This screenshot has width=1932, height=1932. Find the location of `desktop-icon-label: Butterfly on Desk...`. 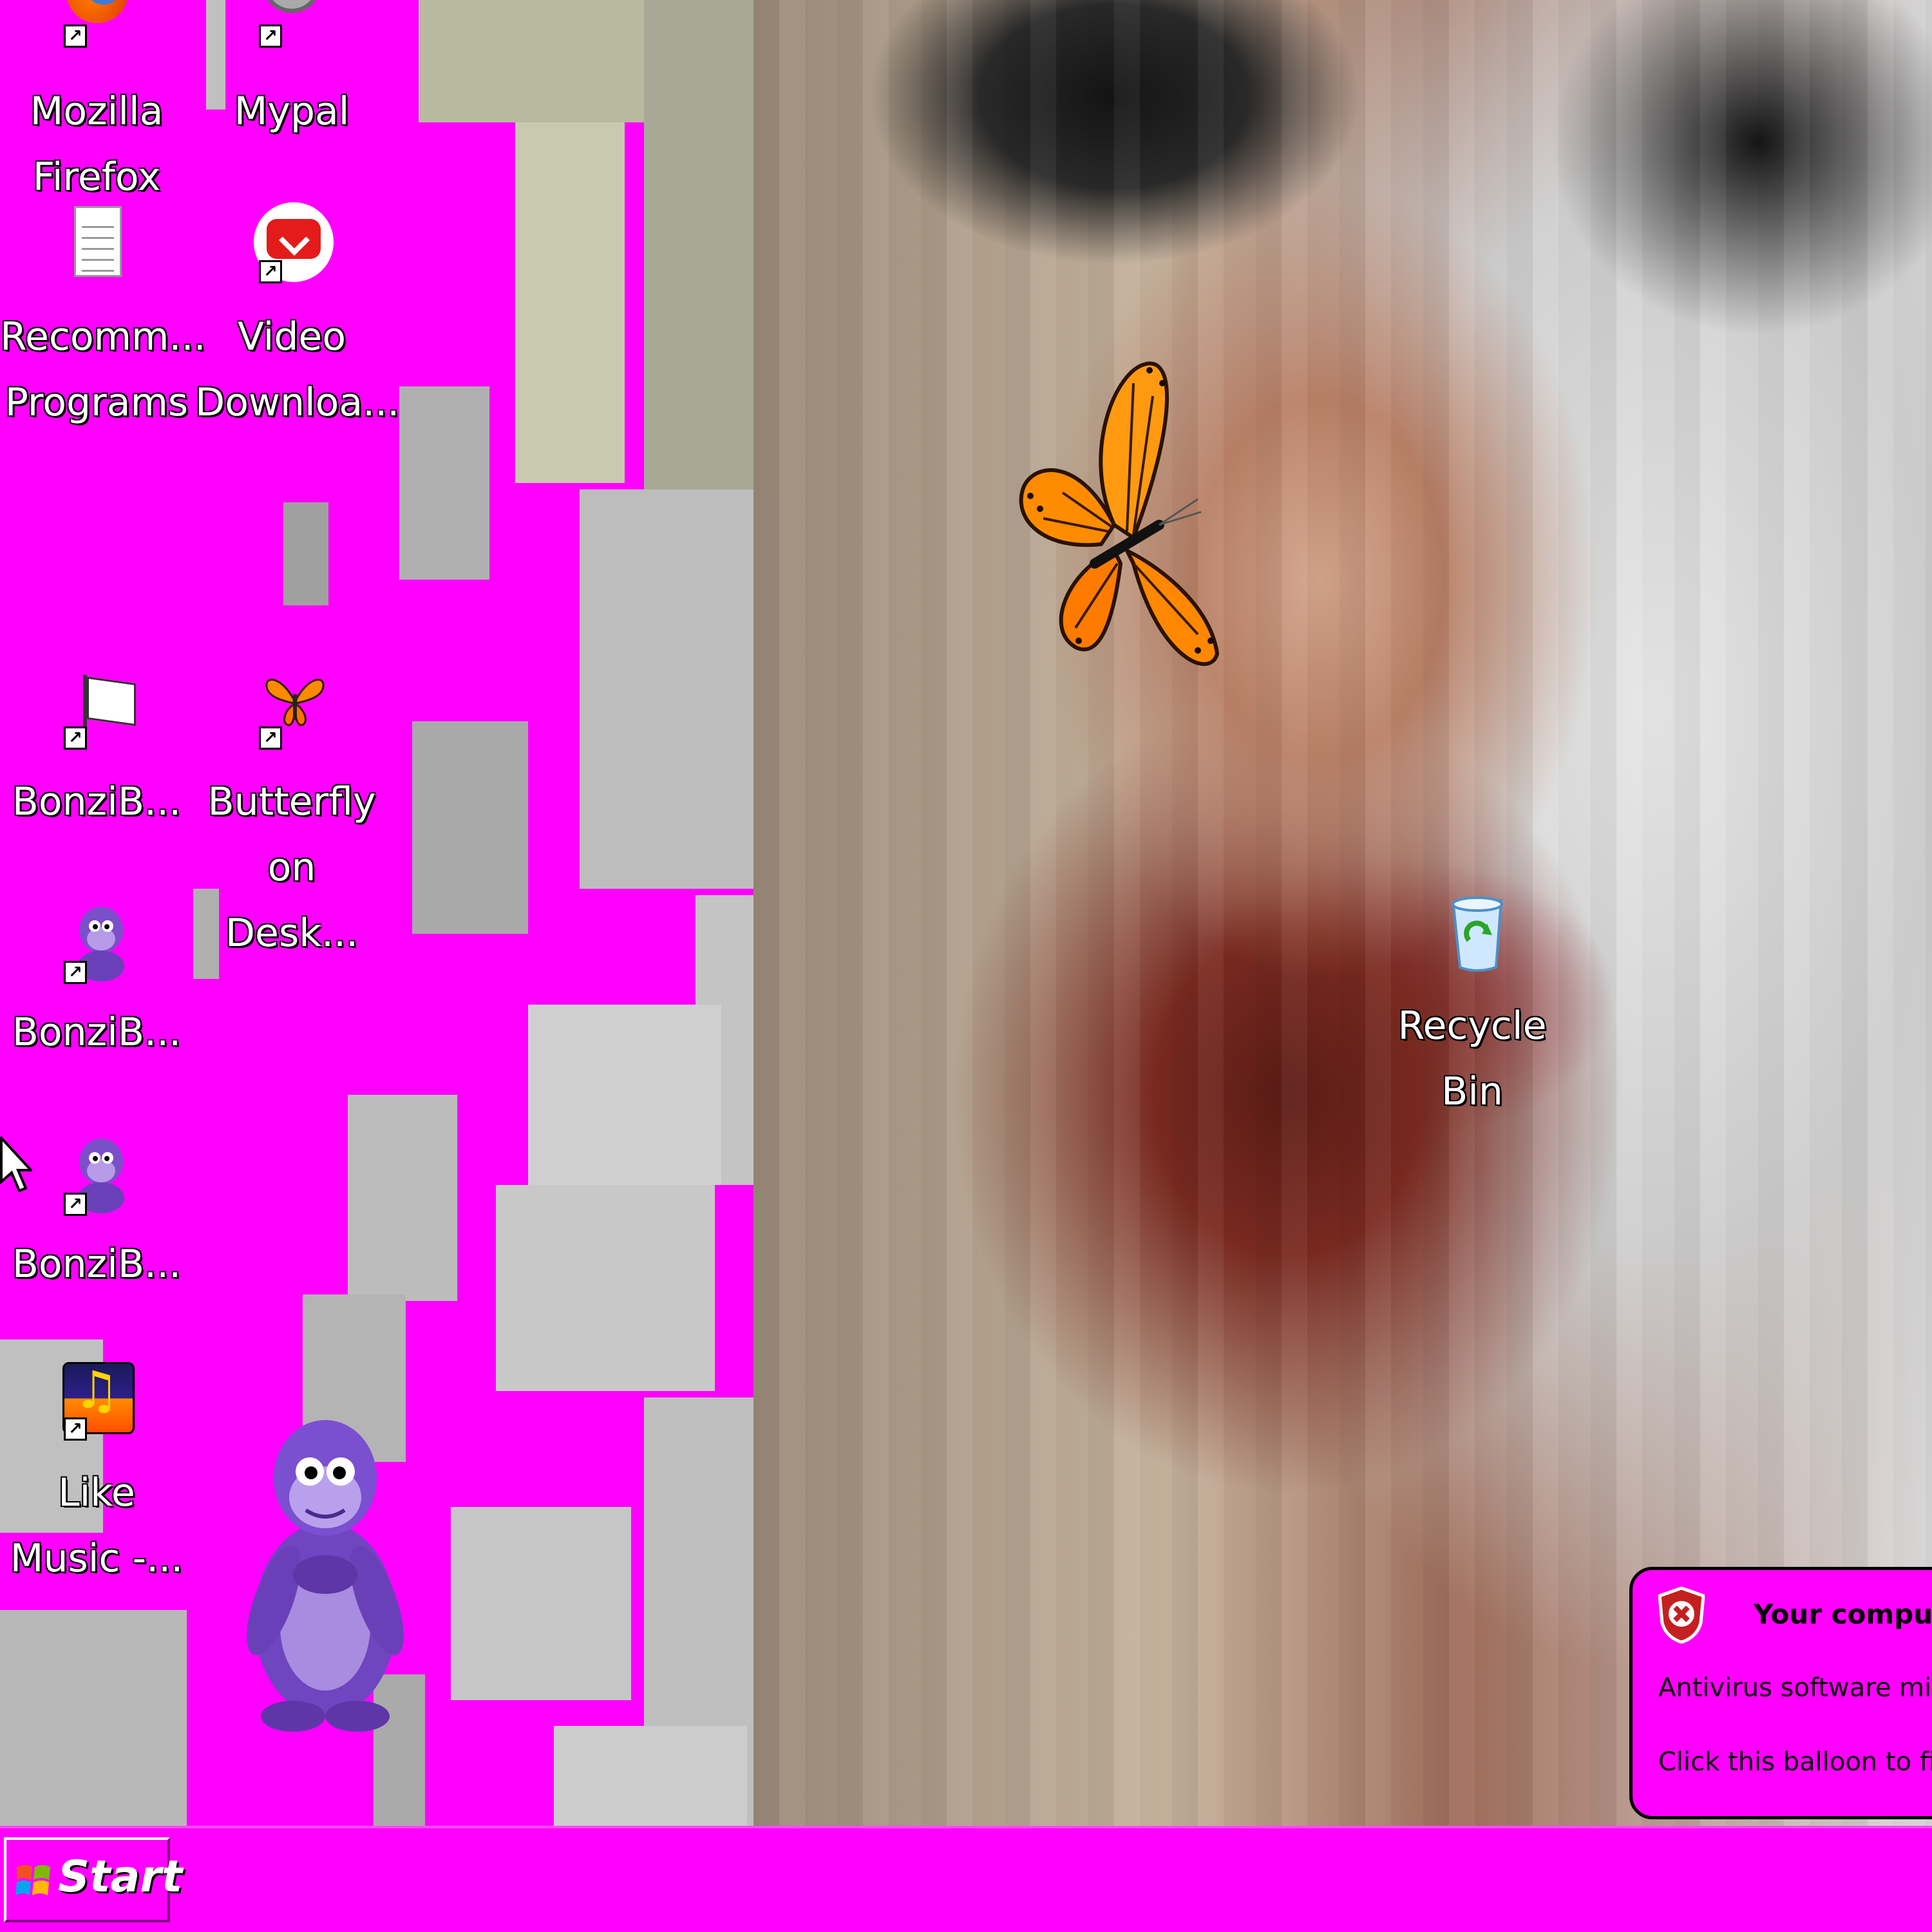

desktop-icon-label: Butterfly on Desk... is located at coordinates (291, 868).